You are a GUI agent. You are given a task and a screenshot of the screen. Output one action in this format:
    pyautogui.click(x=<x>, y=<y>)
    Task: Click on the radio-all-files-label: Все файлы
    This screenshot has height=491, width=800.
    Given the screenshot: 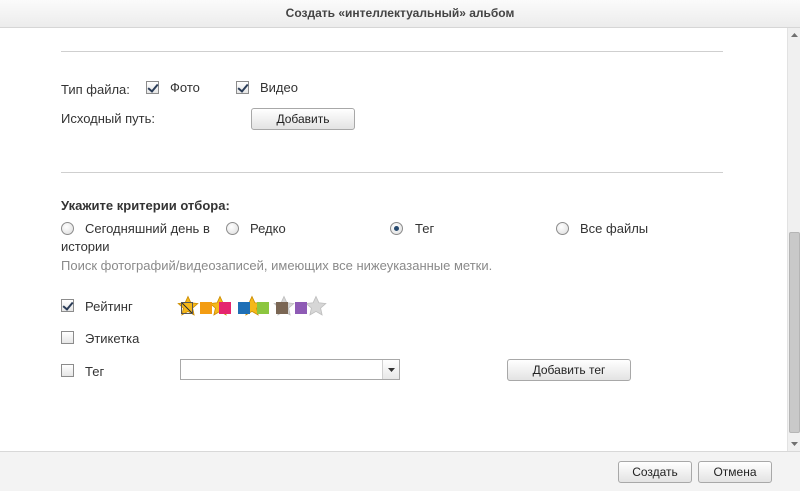 What is the action you would take?
    pyautogui.click(x=614, y=228)
    